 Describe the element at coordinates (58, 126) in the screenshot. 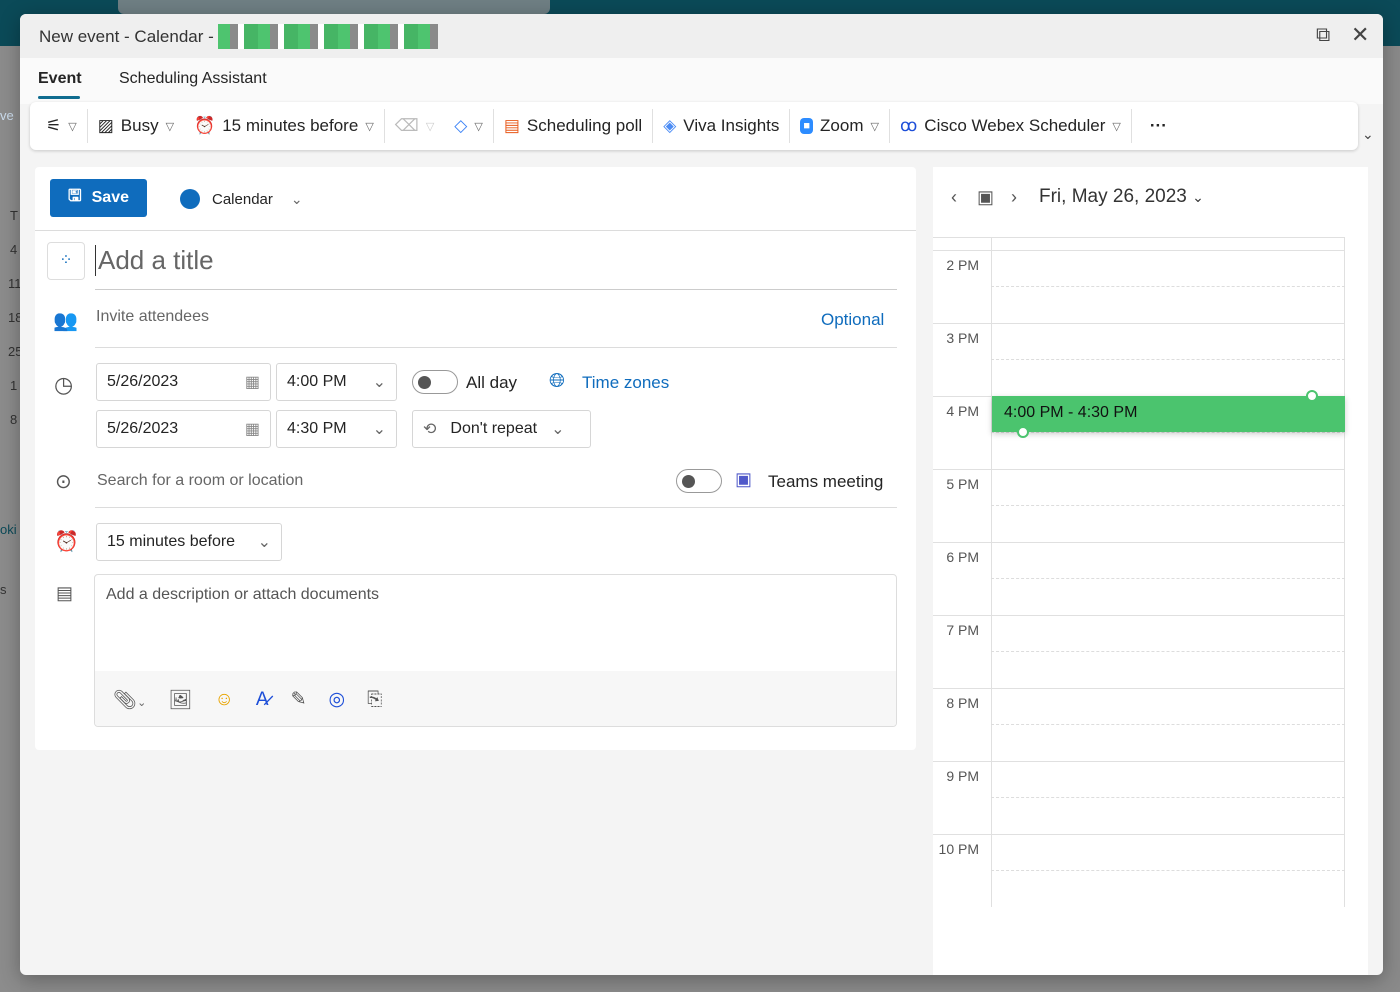

I see `options-button: ⚟ ▽` at that location.